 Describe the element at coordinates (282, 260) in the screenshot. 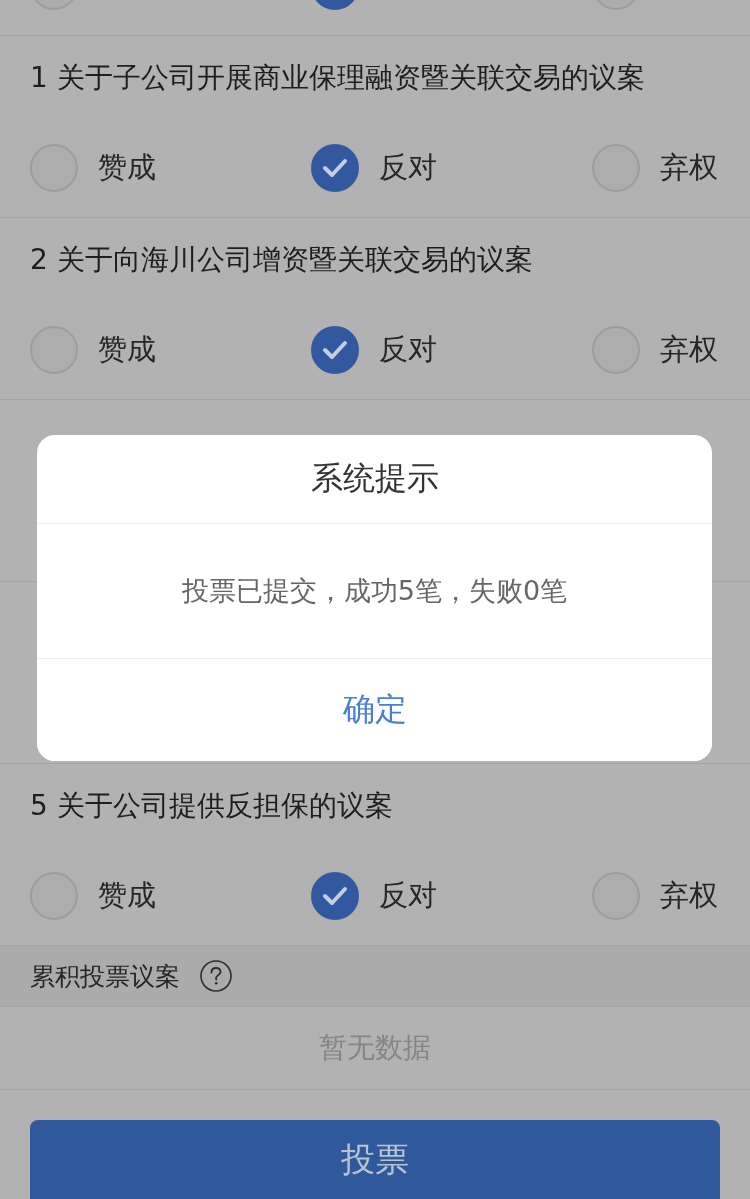

I see `motion-title: 2 关于向海川公司增资暨关联交易的议案` at that location.